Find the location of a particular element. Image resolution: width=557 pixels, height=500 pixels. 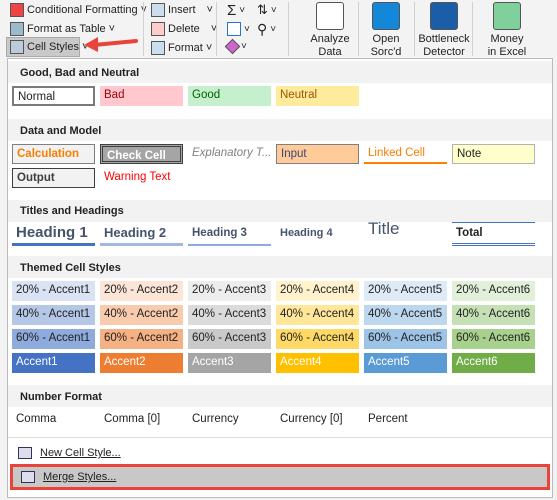

insert-button: Insert ˅ is located at coordinates (182, 10).